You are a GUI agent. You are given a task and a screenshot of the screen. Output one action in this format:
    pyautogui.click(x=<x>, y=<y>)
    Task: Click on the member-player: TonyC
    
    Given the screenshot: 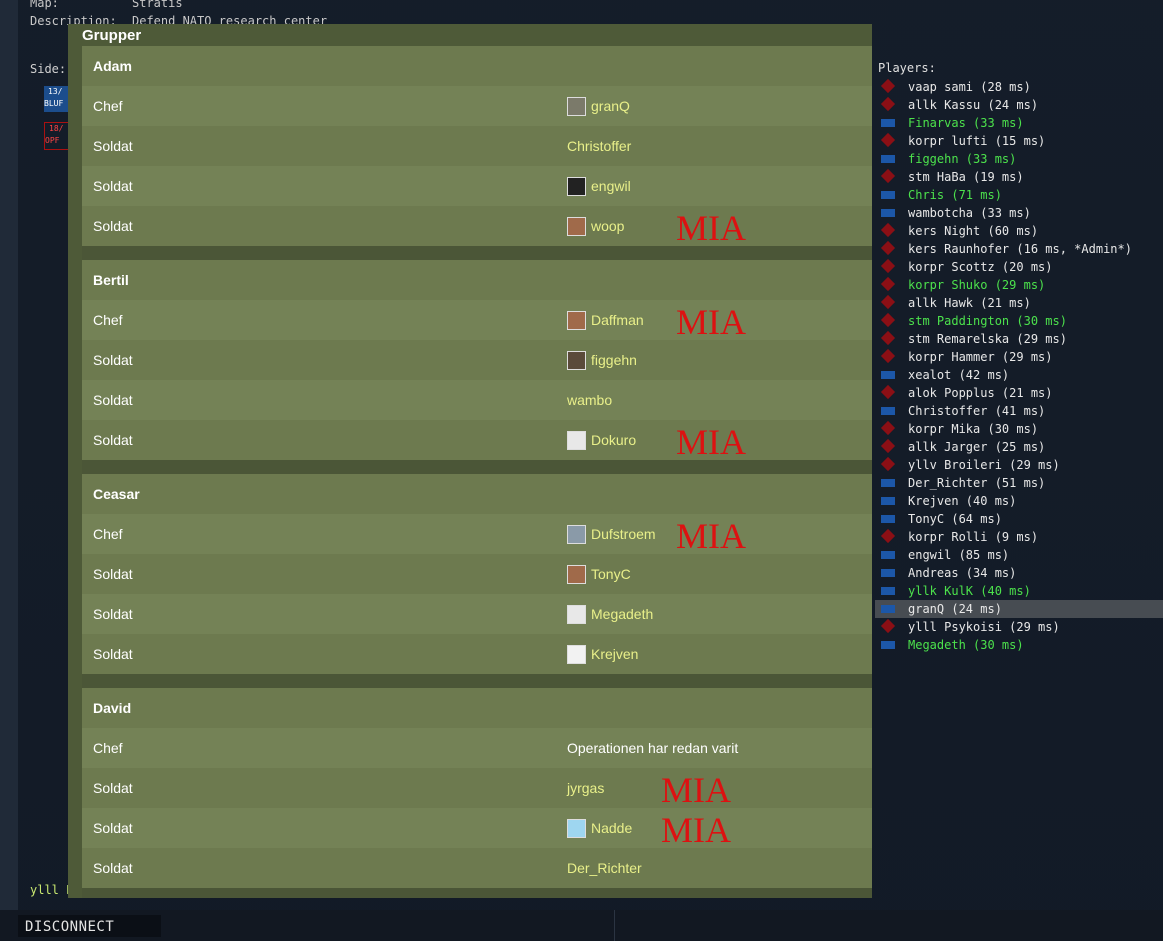 What is the action you would take?
    pyautogui.click(x=599, y=574)
    